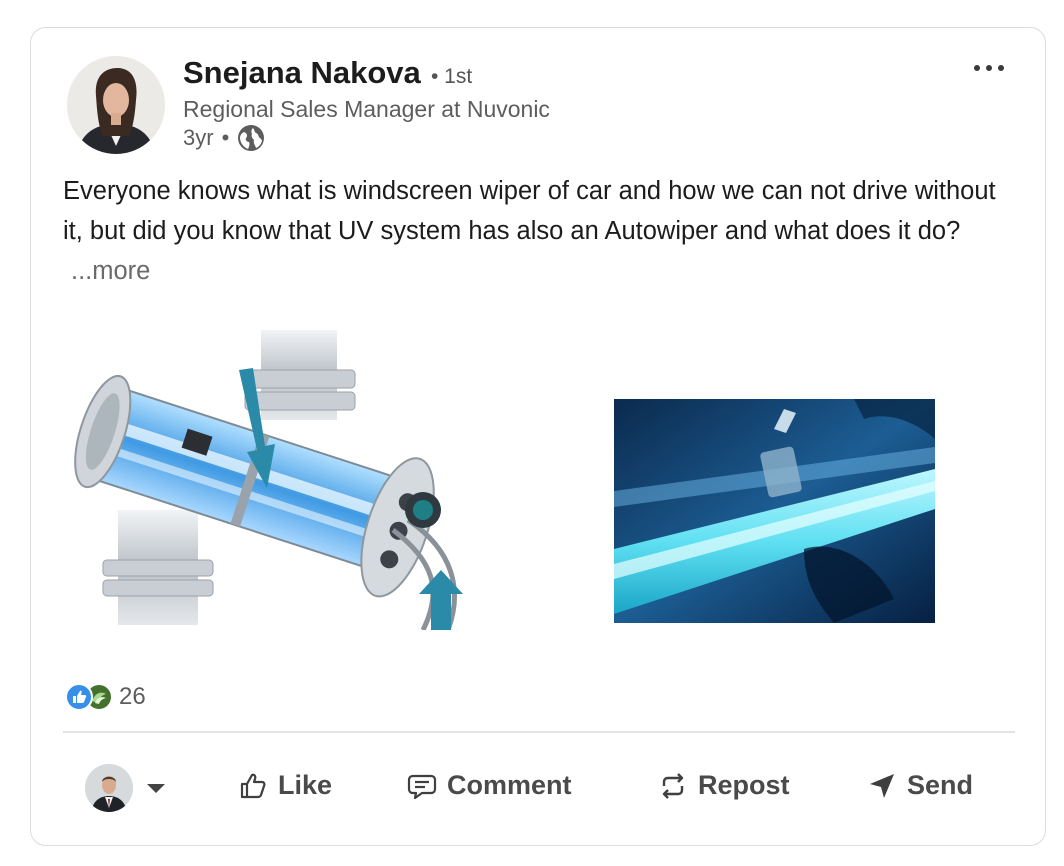 The image size is (1064, 866). I want to click on send-button: Send, so click(920, 785).